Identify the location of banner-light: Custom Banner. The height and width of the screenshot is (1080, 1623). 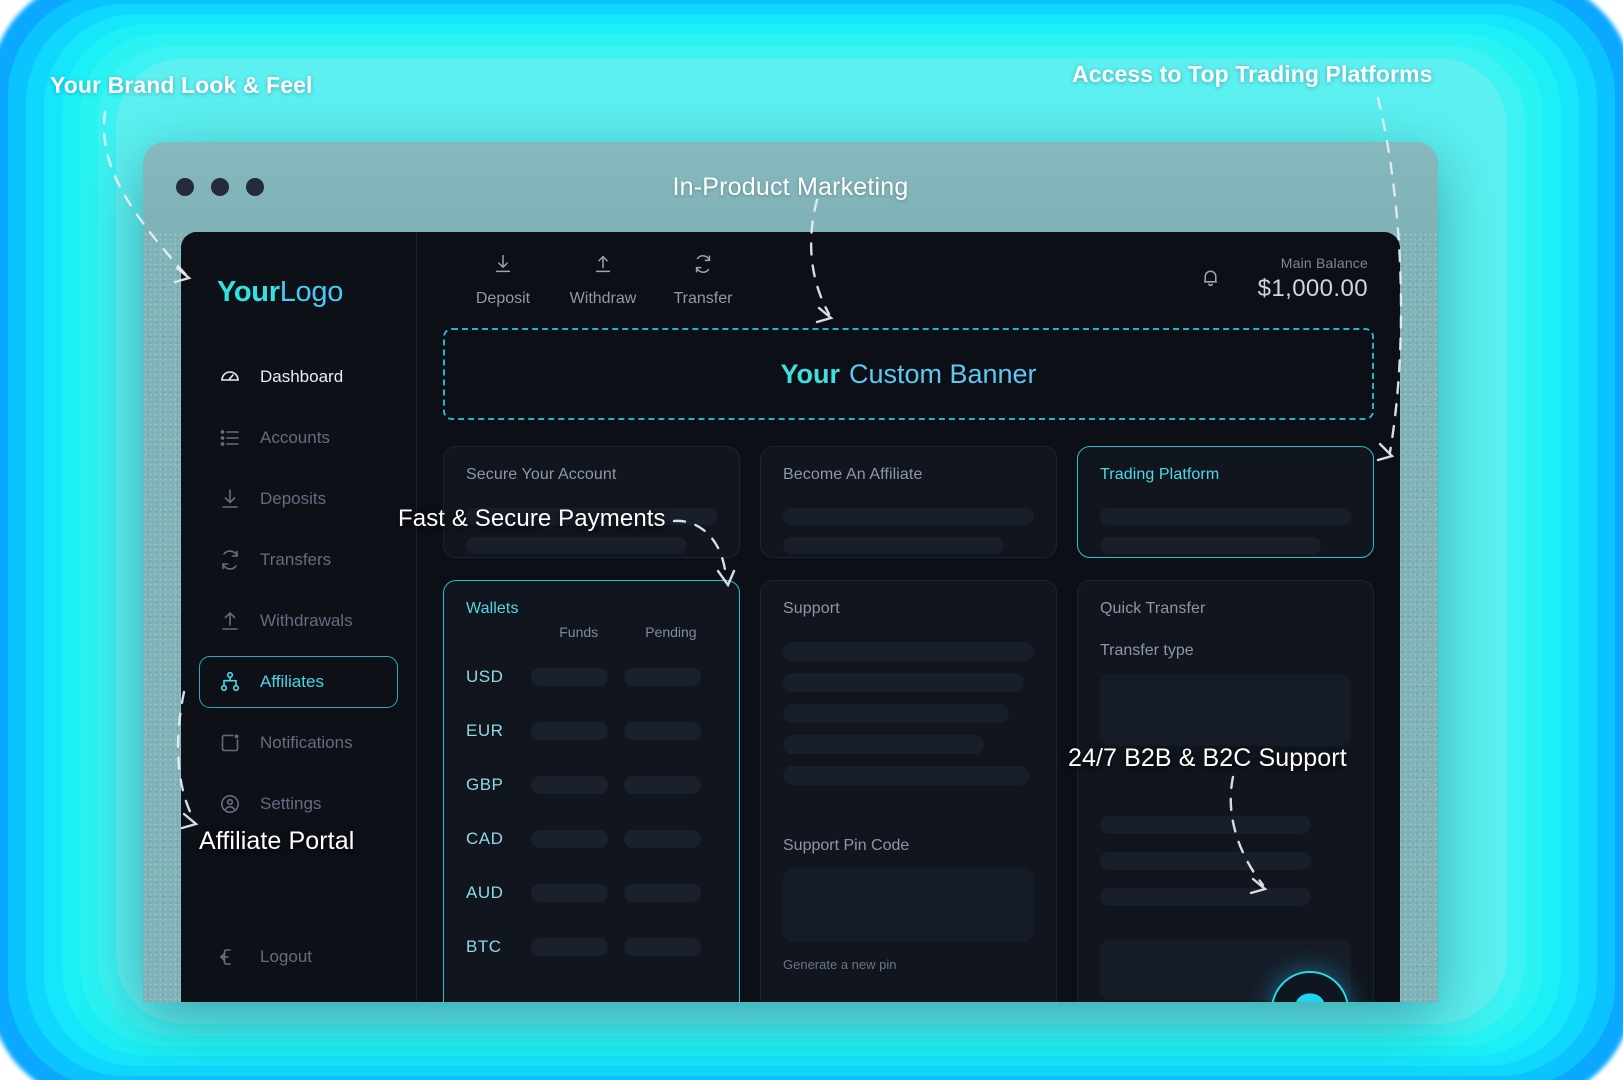
(942, 373).